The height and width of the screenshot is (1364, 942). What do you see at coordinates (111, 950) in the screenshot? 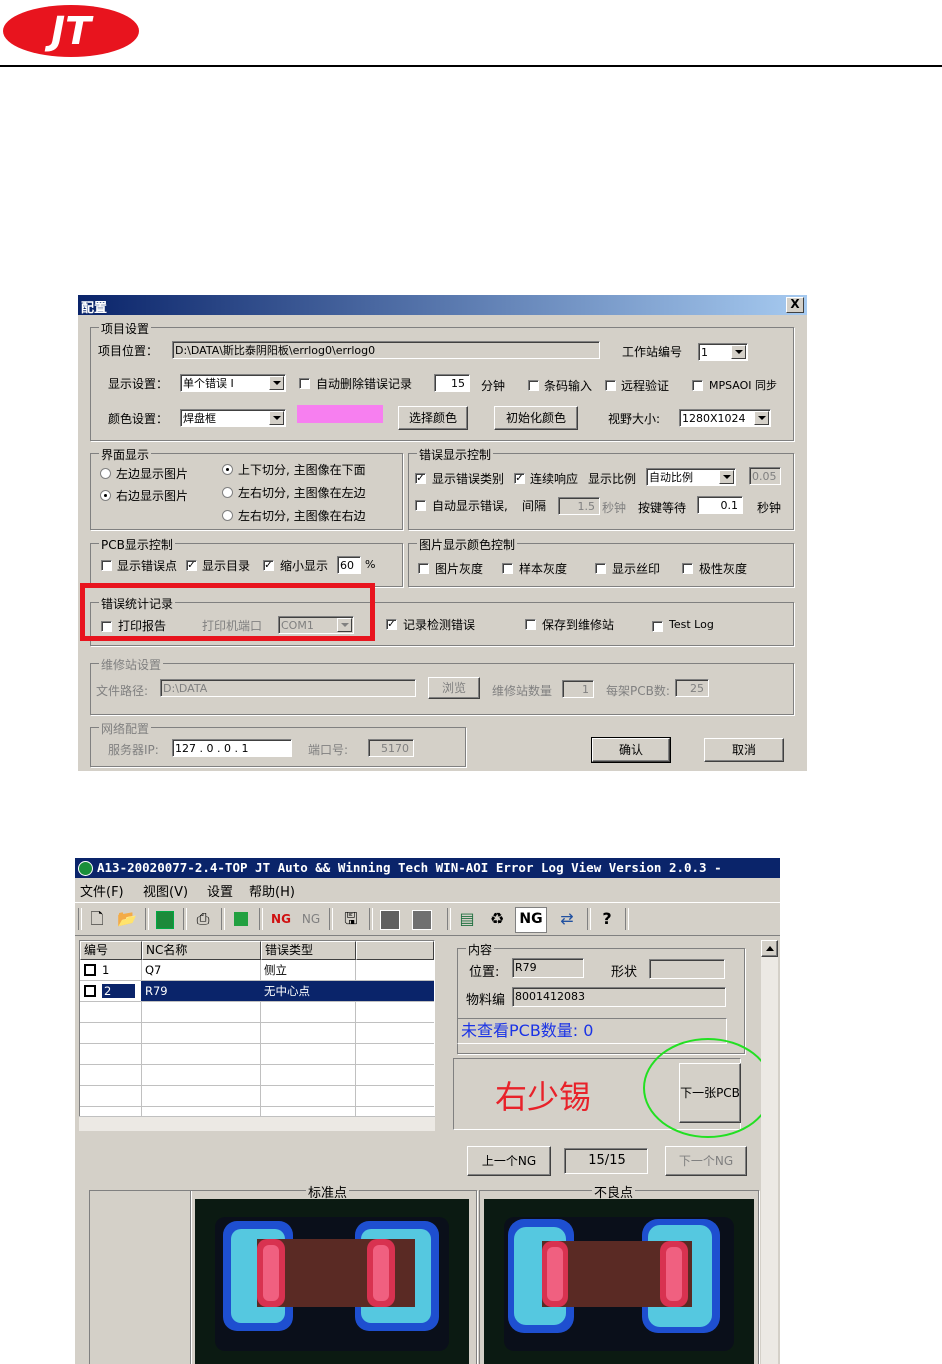
I see `column-header: 编号` at bounding box center [111, 950].